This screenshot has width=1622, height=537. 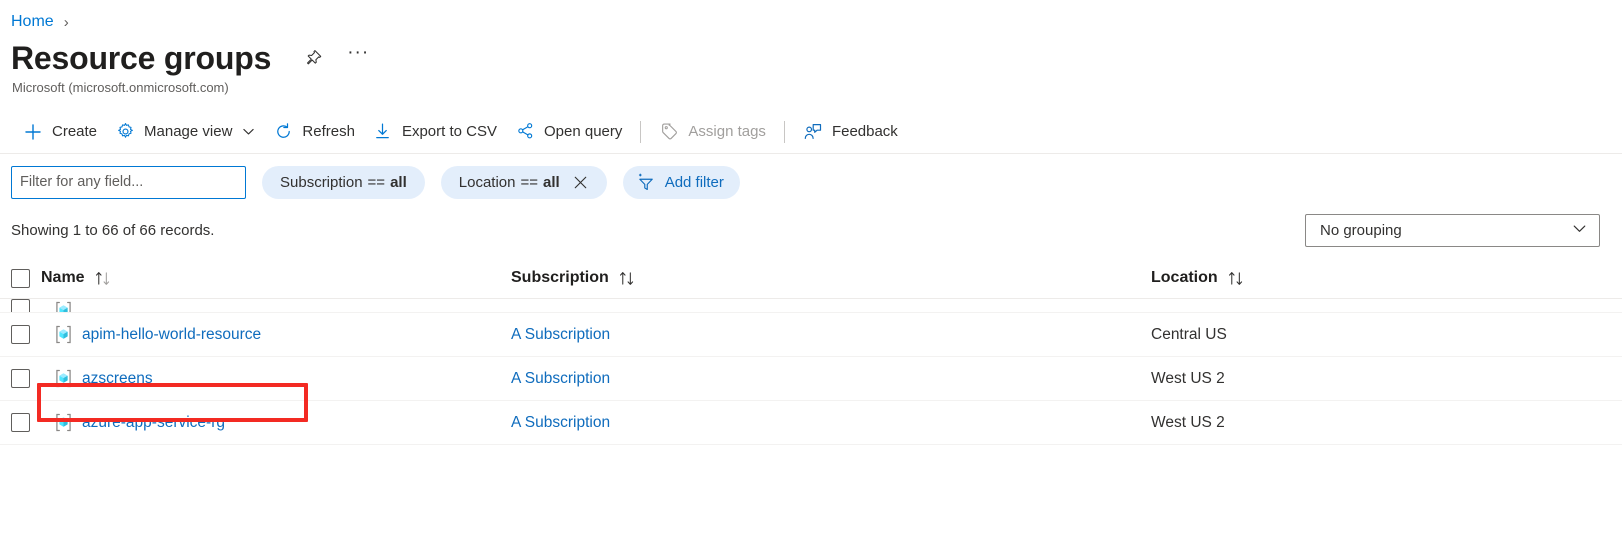 I want to click on row-location-cell: Central US, so click(x=1386, y=335).